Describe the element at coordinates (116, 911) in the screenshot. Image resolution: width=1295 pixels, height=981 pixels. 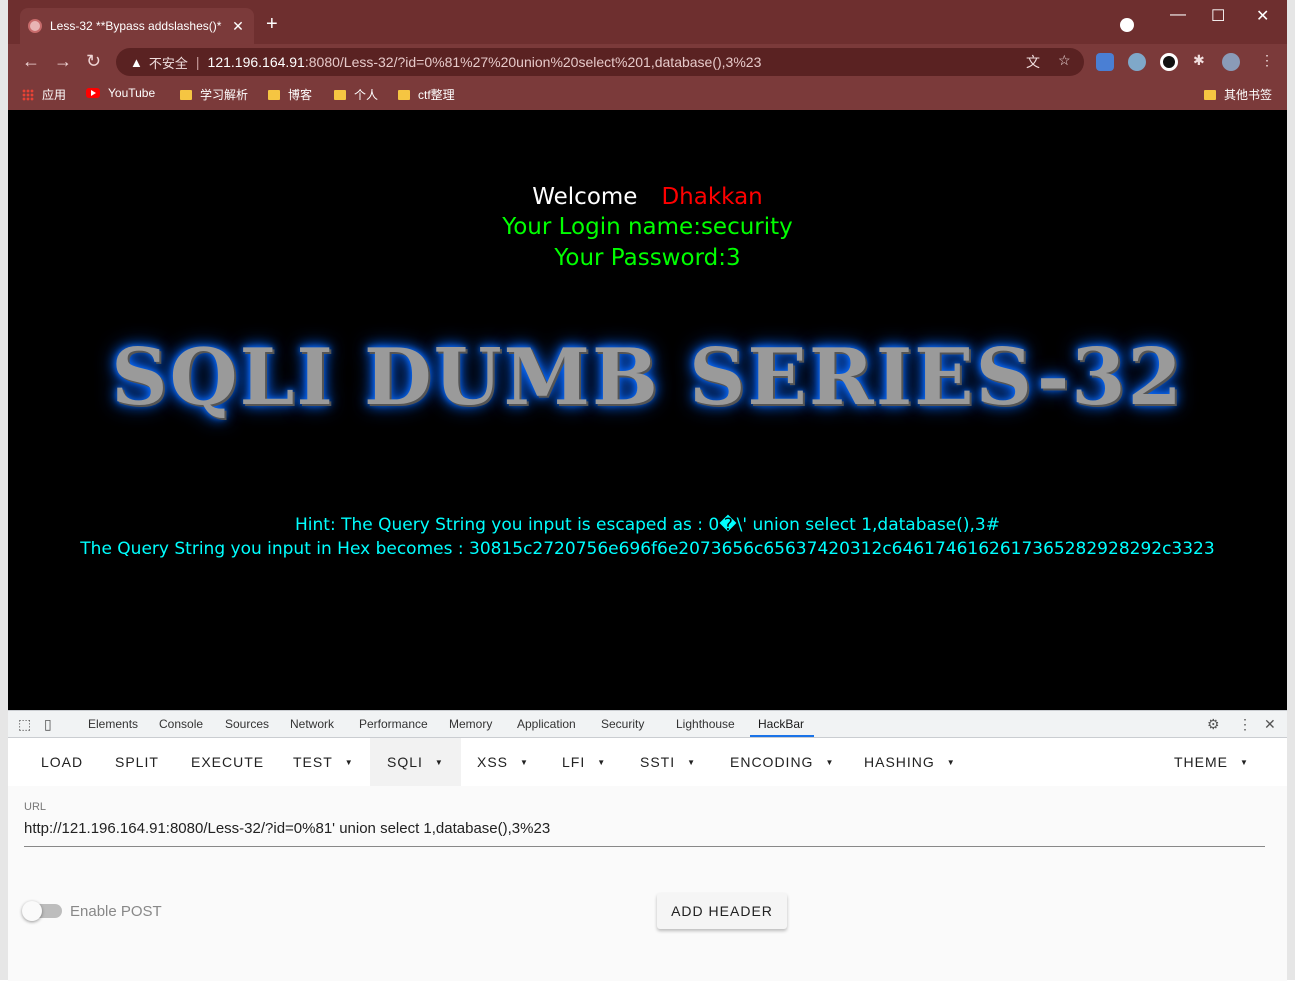
I see `enable-post-label: Enable POST` at that location.